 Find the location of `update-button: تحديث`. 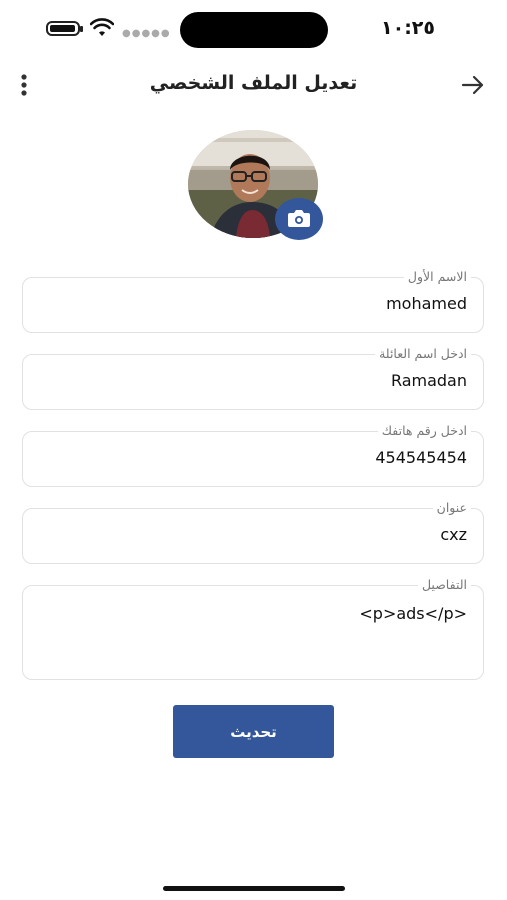

update-button: تحديث is located at coordinates (253, 731).